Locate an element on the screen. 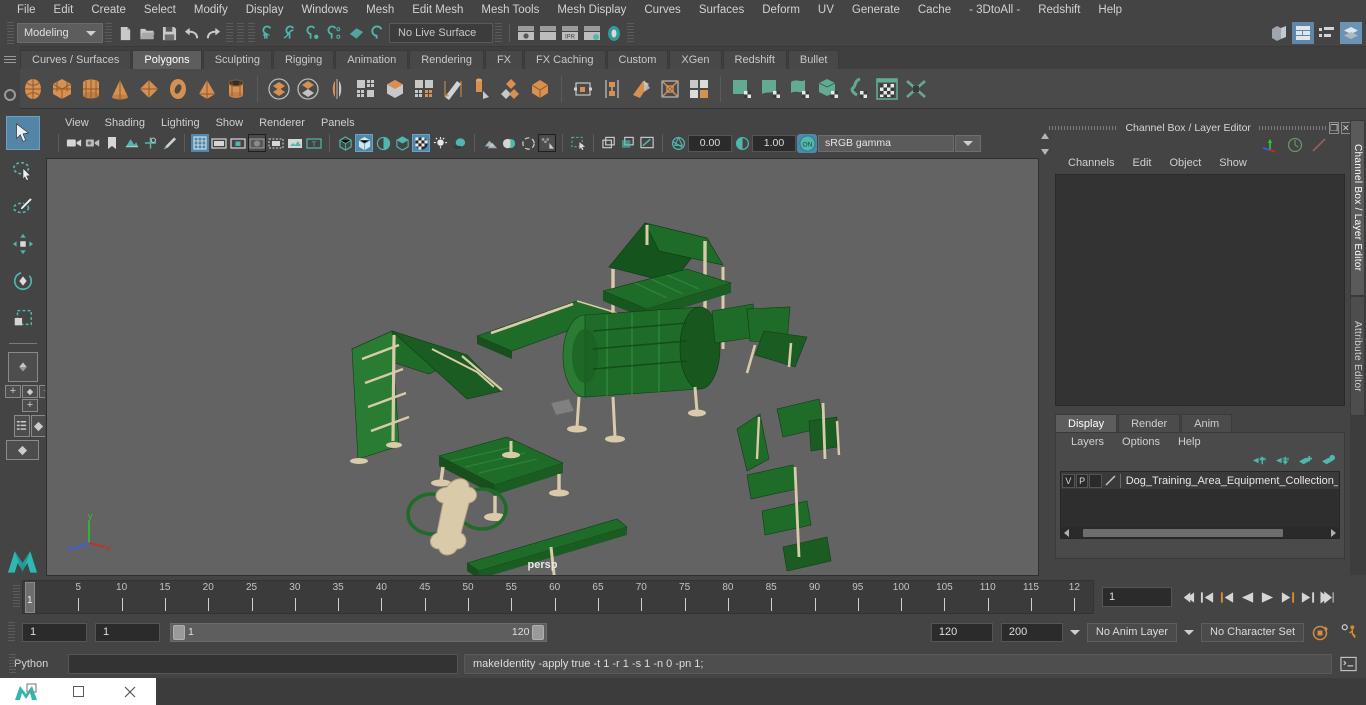 This screenshot has height=705, width=1366. camera-attributes-icon is located at coordinates (93, 143).